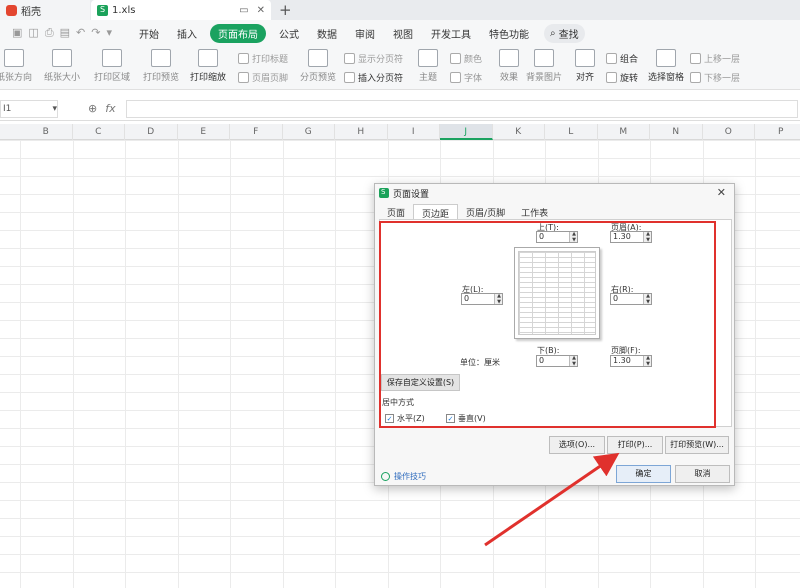  I want to click on menu-insert: 插入, so click(187, 33).